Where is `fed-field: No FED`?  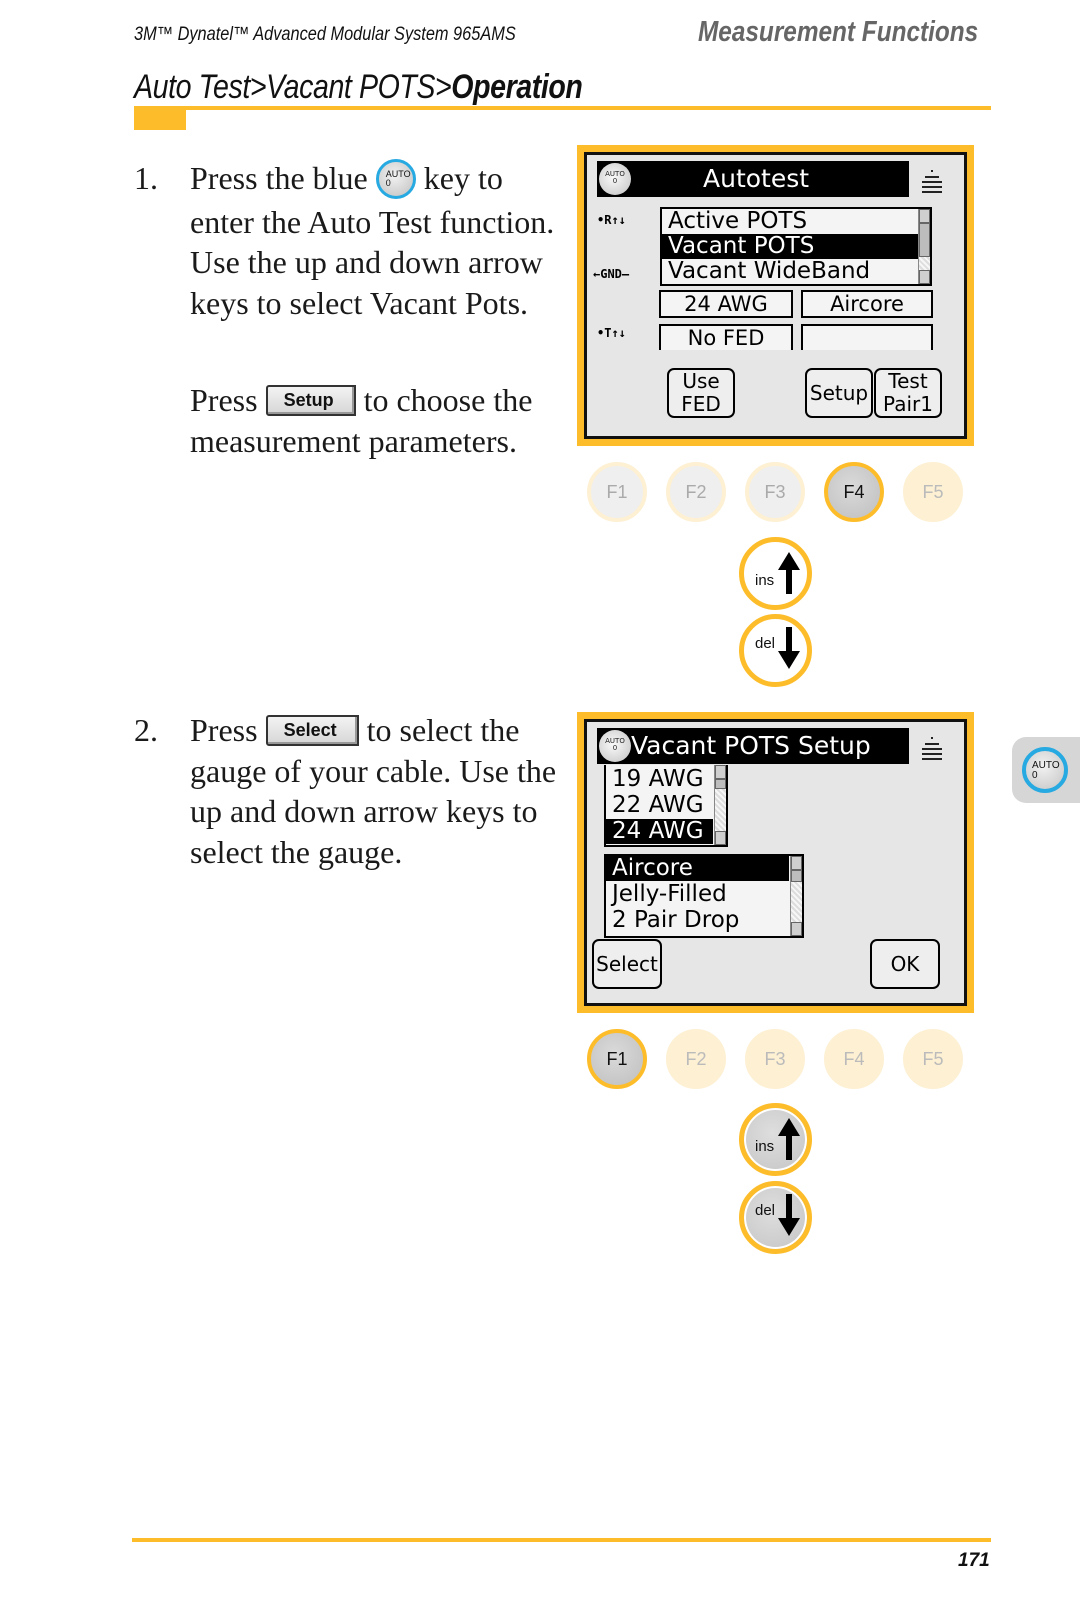
fed-field: No FED is located at coordinates (726, 337).